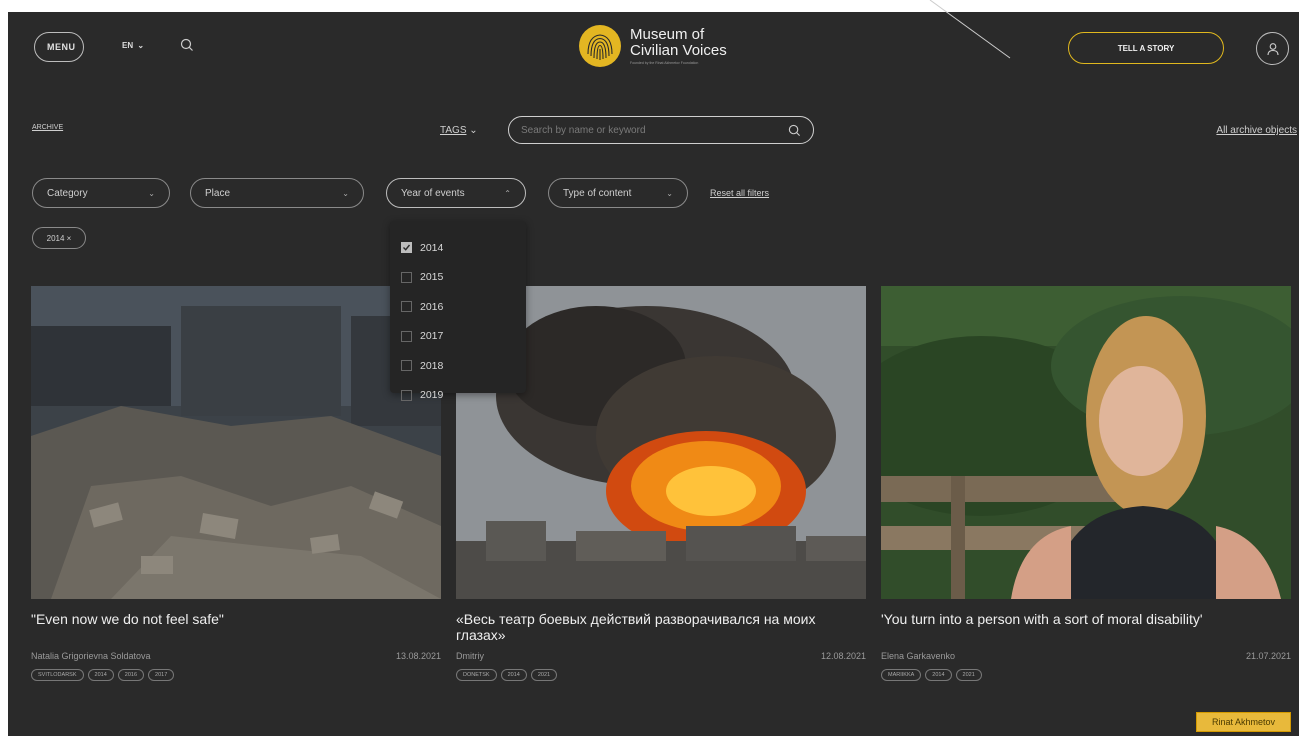 Image resolution: width=1299 pixels, height=736 pixels. Describe the element at coordinates (1268, 656) in the screenshot. I see `story-date: 21.07.2021` at that location.